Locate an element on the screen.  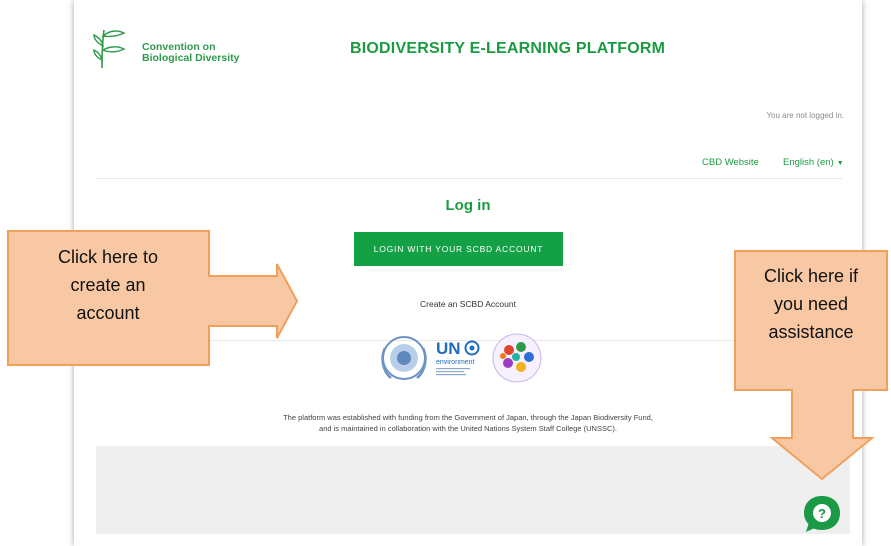
callout-line: Click here if is located at coordinates (811, 276).